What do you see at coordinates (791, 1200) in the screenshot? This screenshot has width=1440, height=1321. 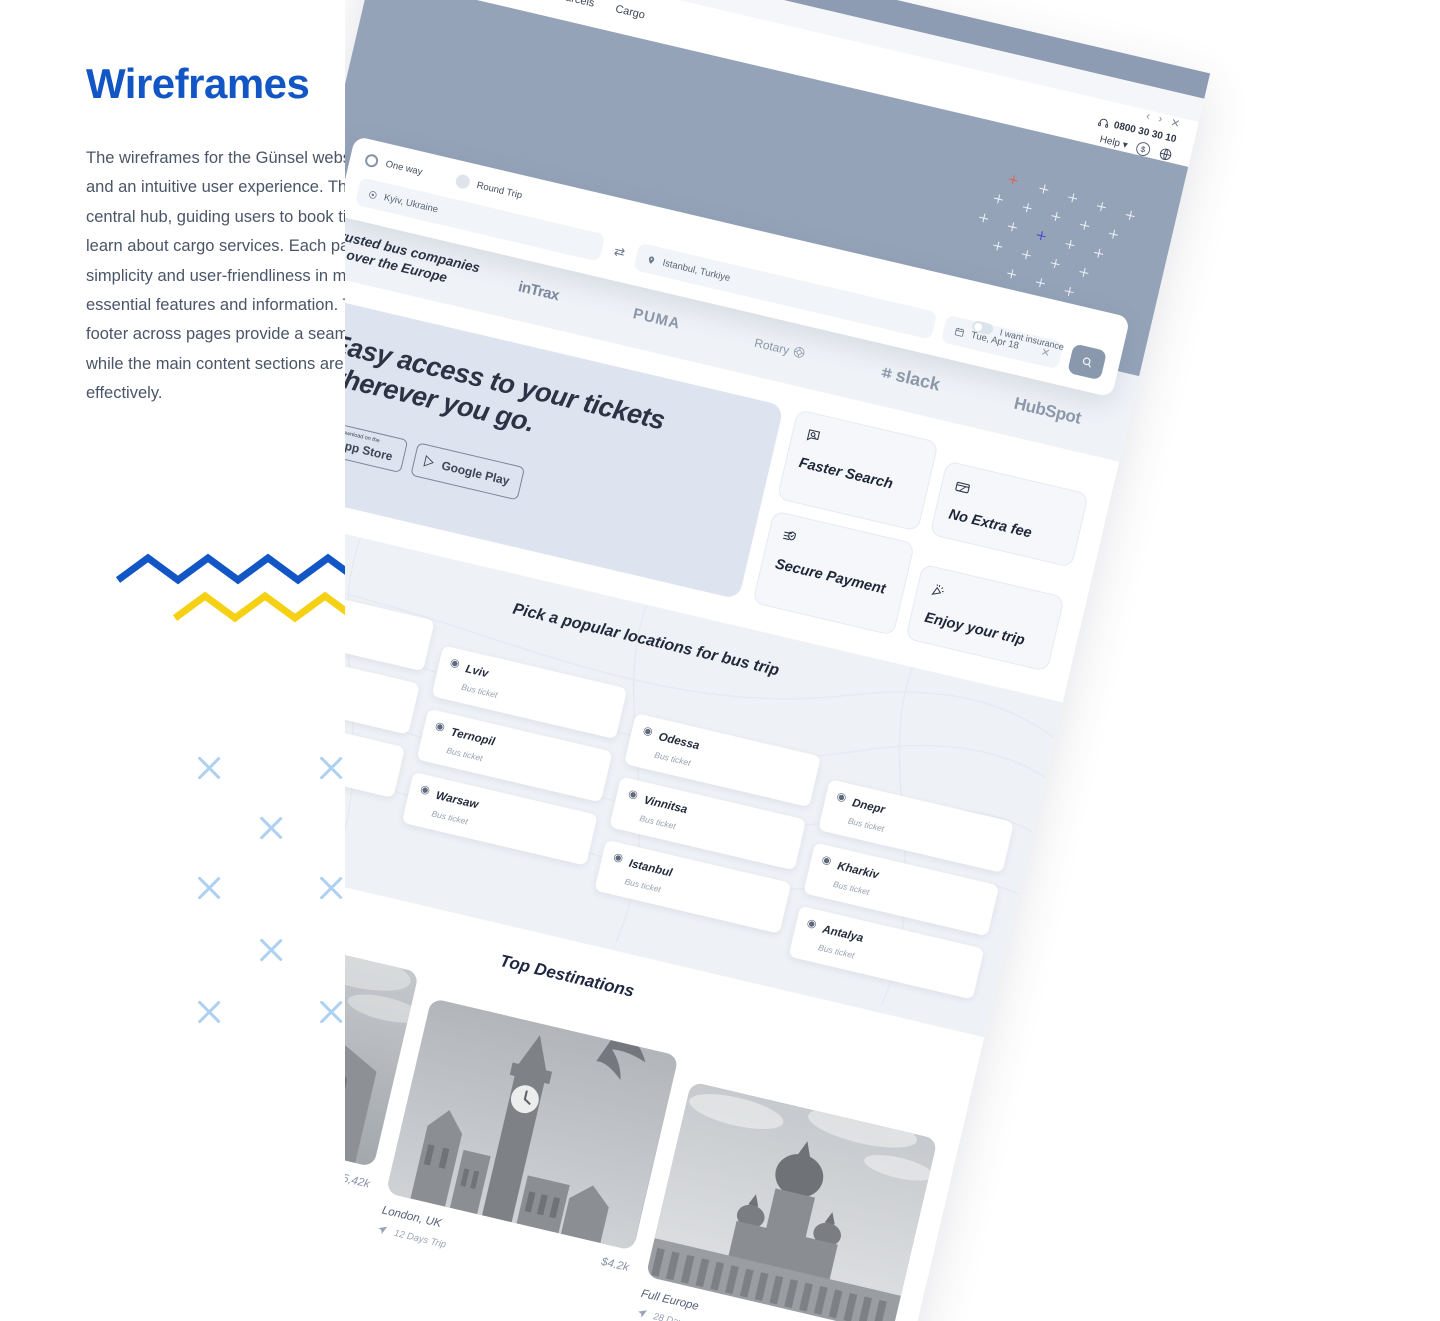 I see `cathedral-photo` at bounding box center [791, 1200].